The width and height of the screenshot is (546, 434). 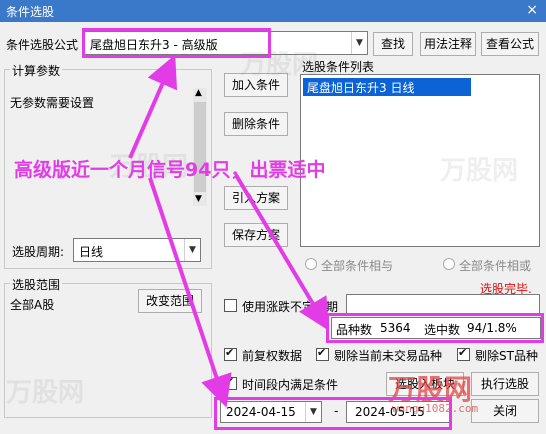 I want to click on arrow-to-stats, so click(x=282, y=252).